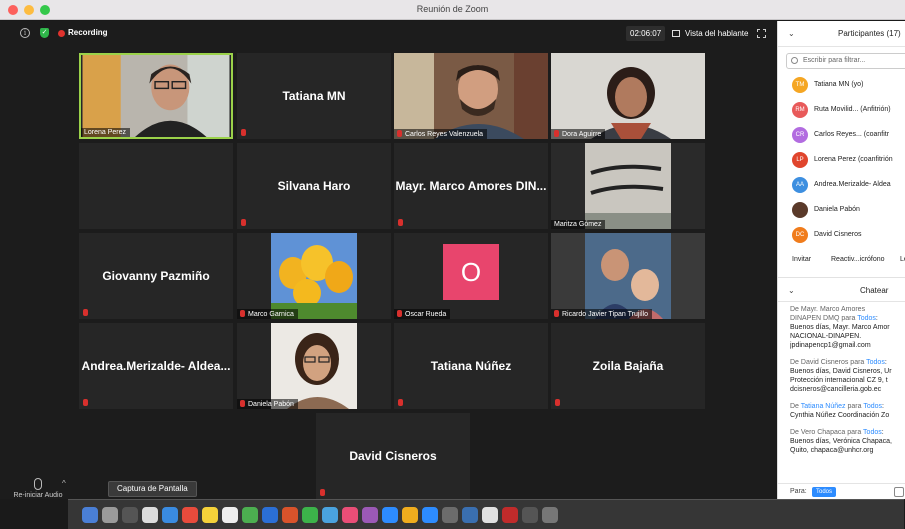 The width and height of the screenshot is (905, 529). Describe the element at coordinates (38, 488) in the screenshot. I see `restart-audio-button: Re-iniciar Audio` at that location.